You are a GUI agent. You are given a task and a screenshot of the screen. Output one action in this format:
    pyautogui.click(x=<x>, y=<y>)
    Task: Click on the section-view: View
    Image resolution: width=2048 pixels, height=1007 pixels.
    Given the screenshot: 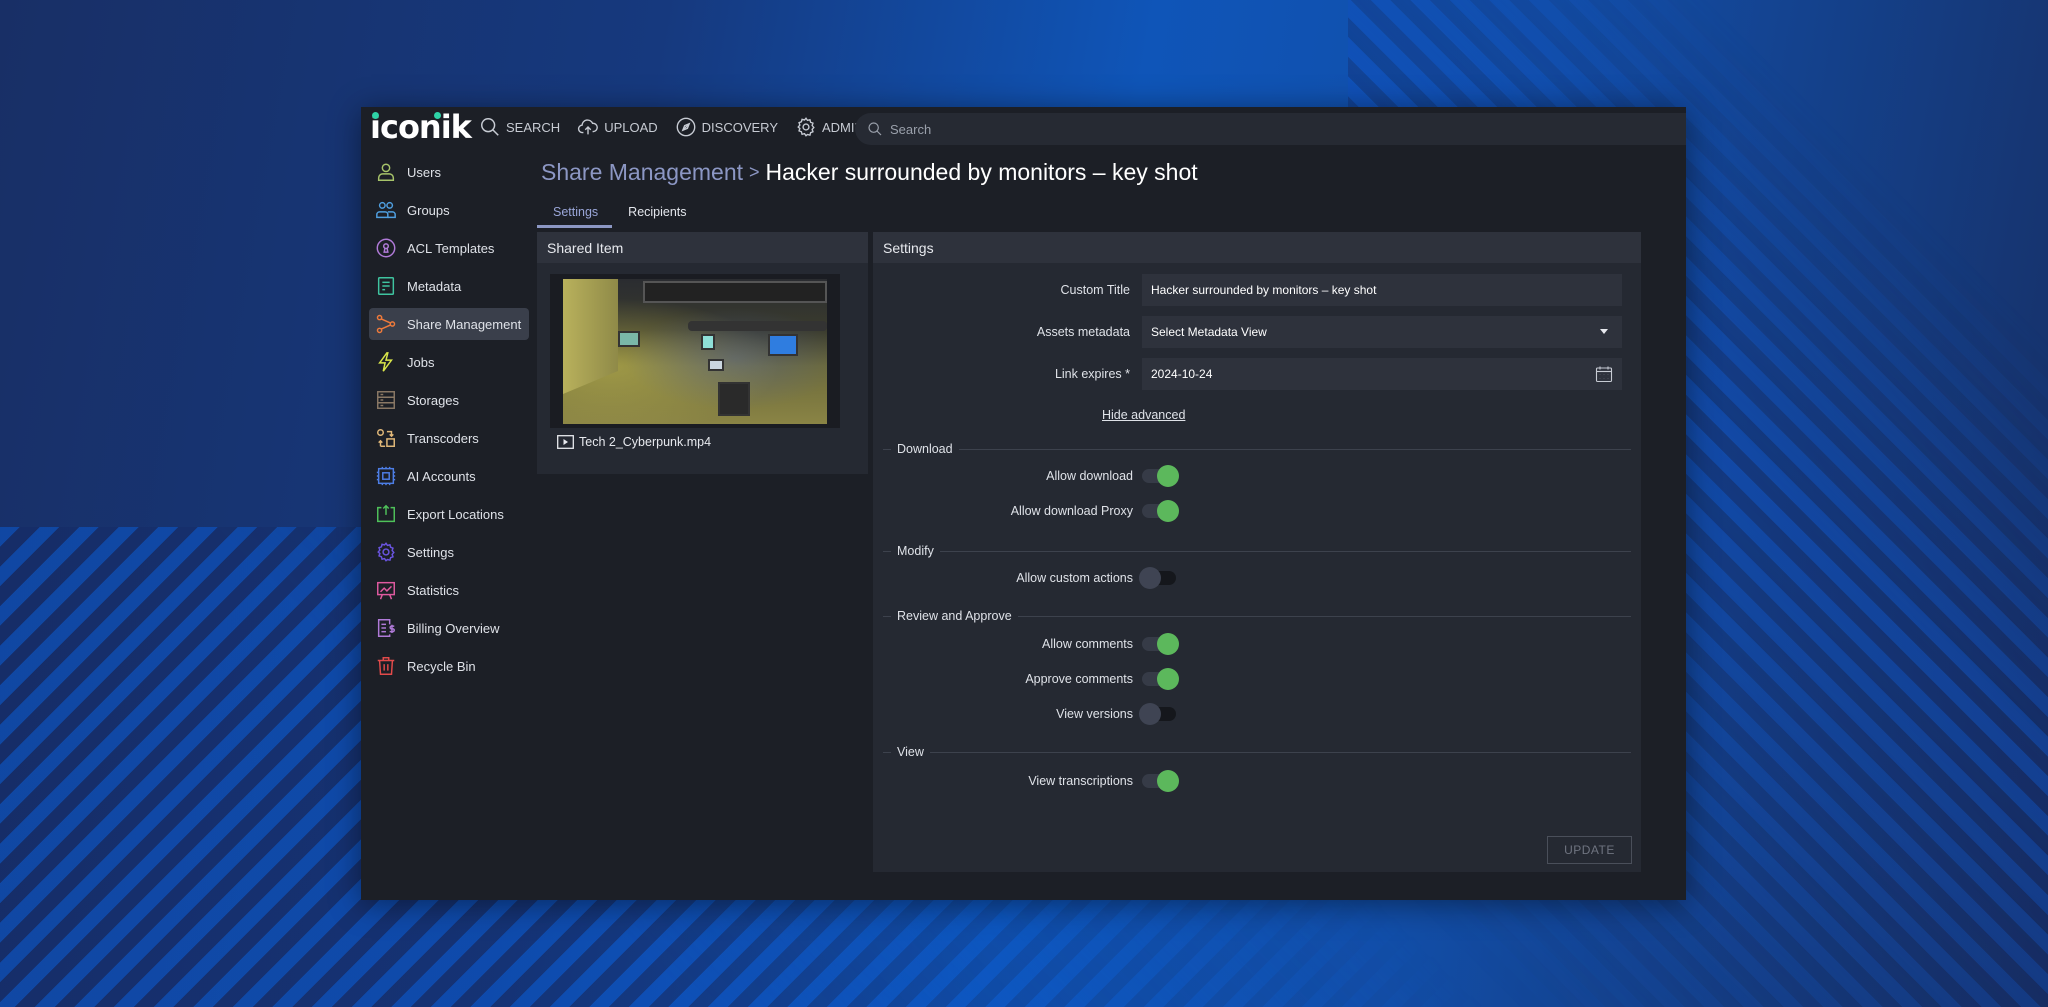 What is the action you would take?
    pyautogui.click(x=1257, y=752)
    